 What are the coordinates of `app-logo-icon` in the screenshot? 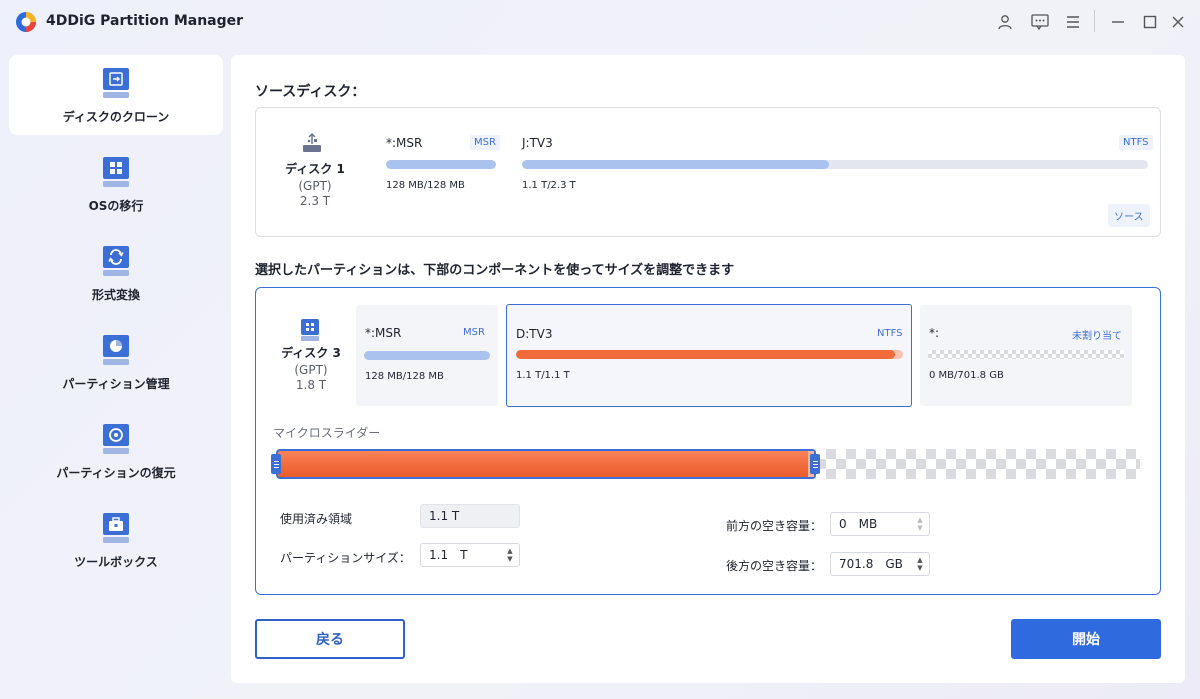 It's located at (26, 22).